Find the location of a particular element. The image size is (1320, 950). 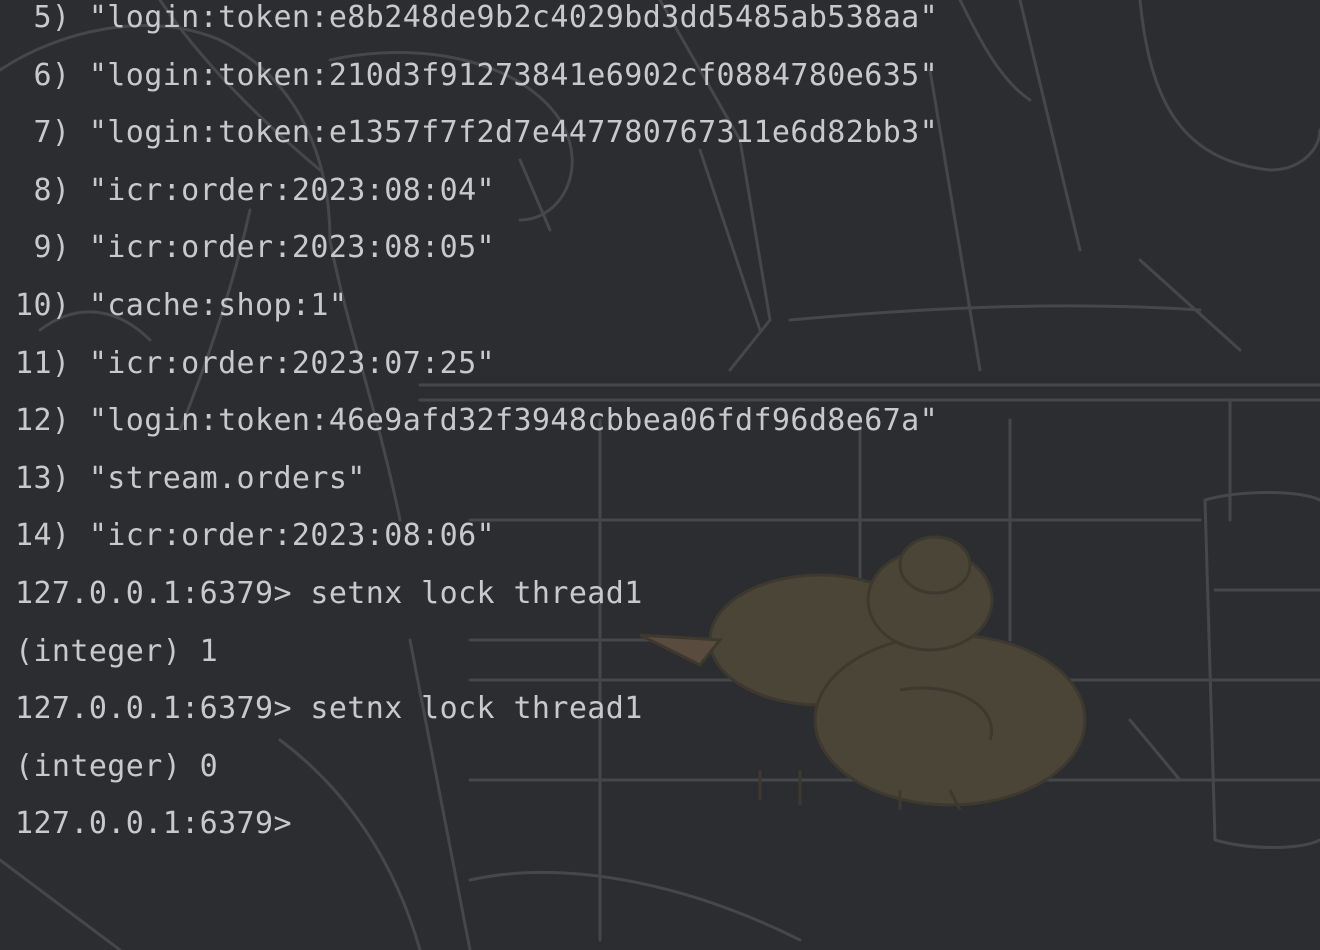

terminal-line: 13) "stream.orders" is located at coordinates (190, 478).